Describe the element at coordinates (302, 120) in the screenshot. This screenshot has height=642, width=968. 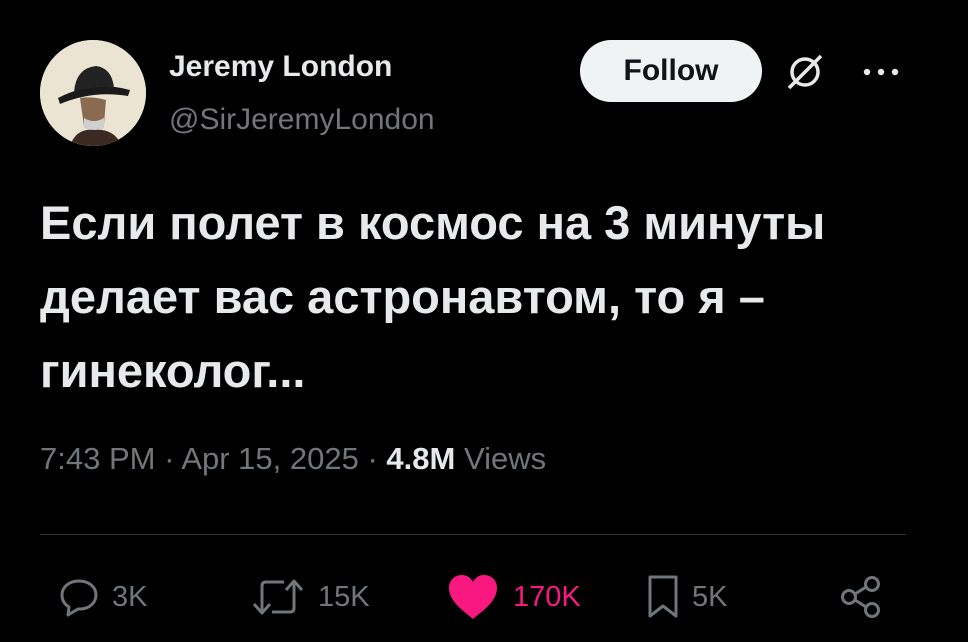
I see `author-handle: @SirJeremyLondon` at that location.